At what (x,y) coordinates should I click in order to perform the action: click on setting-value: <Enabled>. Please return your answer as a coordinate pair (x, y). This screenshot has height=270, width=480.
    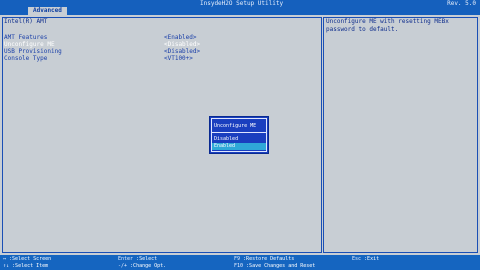
    Looking at the image, I should click on (180, 37).